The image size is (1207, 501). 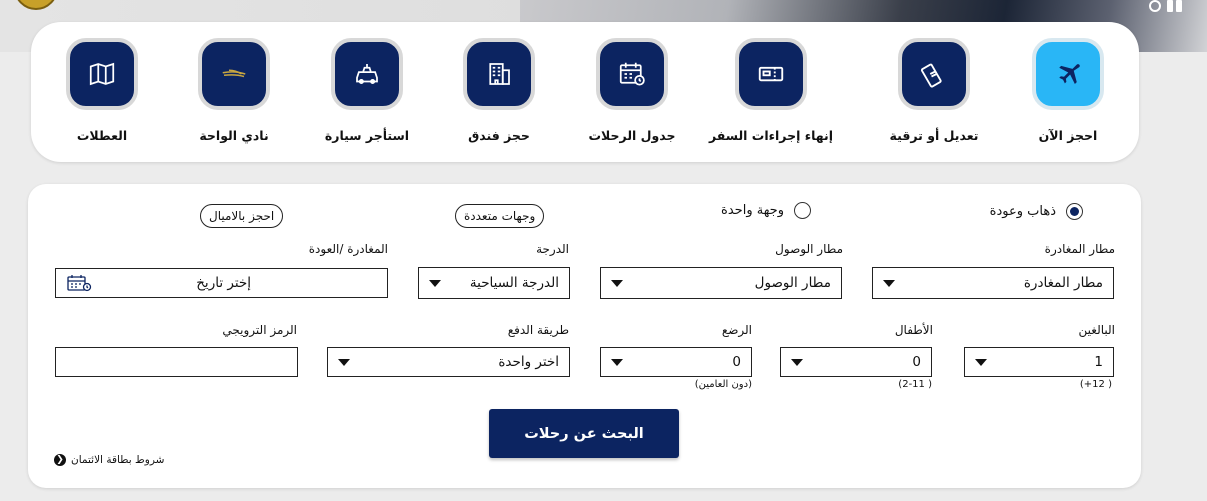 What do you see at coordinates (367, 135) in the screenshot?
I see `quick-action-label: استأجر سيارة` at bounding box center [367, 135].